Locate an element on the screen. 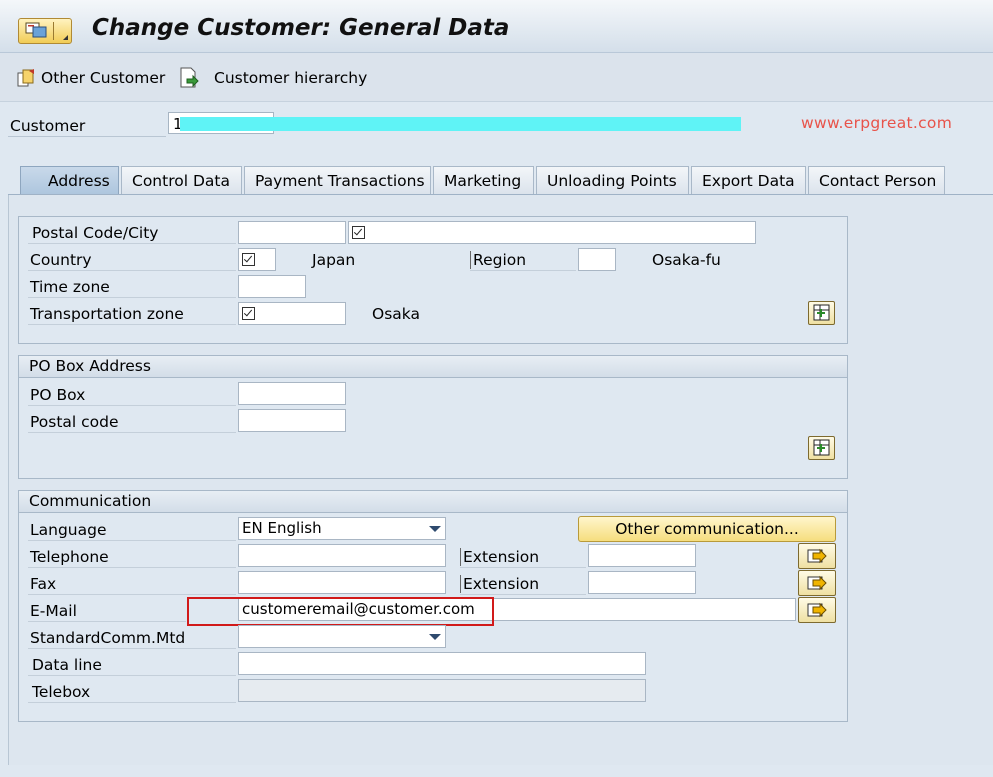  customer-label: Customer is located at coordinates (48, 126).